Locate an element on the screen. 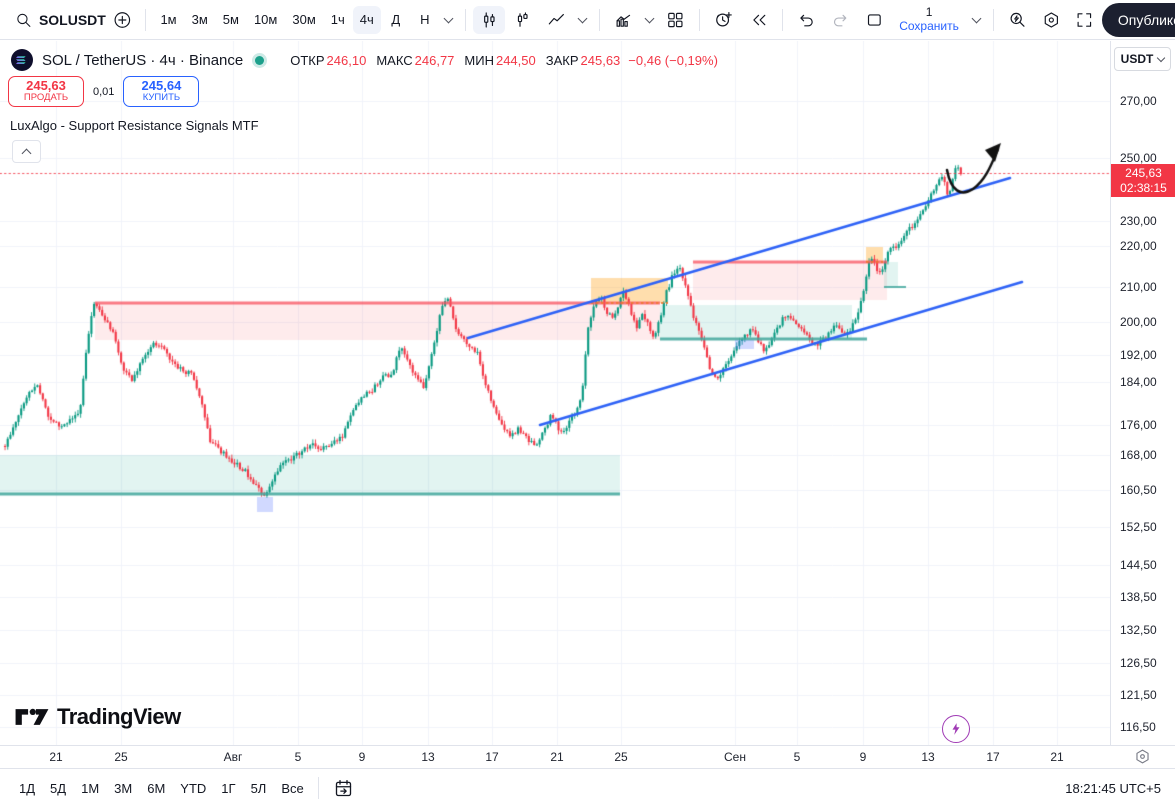 This screenshot has width=1175, height=807. layout-templates-icon is located at coordinates (675, 20).